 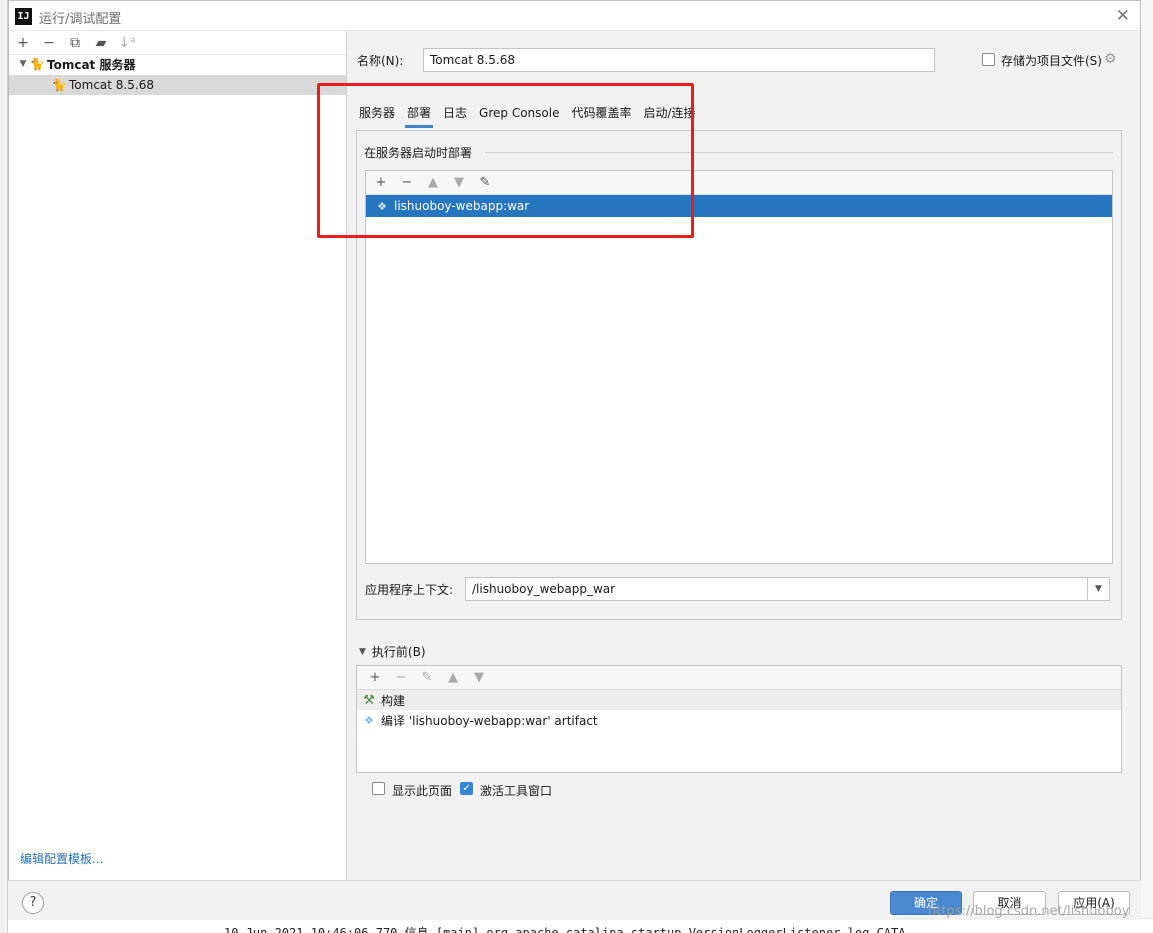 What do you see at coordinates (739, 700) in the screenshot?
I see `list-item: ⚒ 构建` at bounding box center [739, 700].